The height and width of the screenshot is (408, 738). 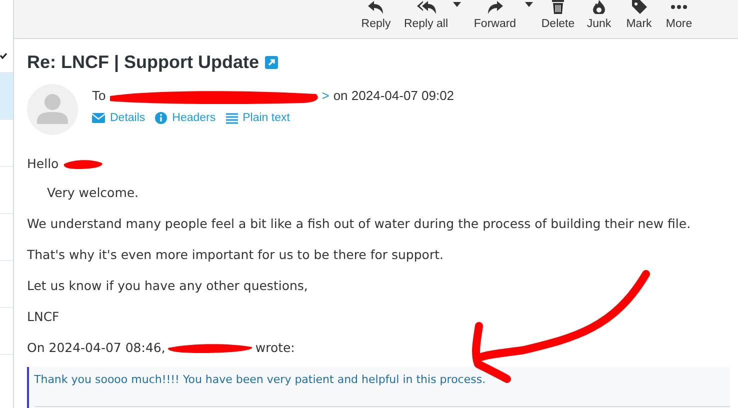 What do you see at coordinates (495, 15) in the screenshot?
I see `toolbar-button: Forward` at bounding box center [495, 15].